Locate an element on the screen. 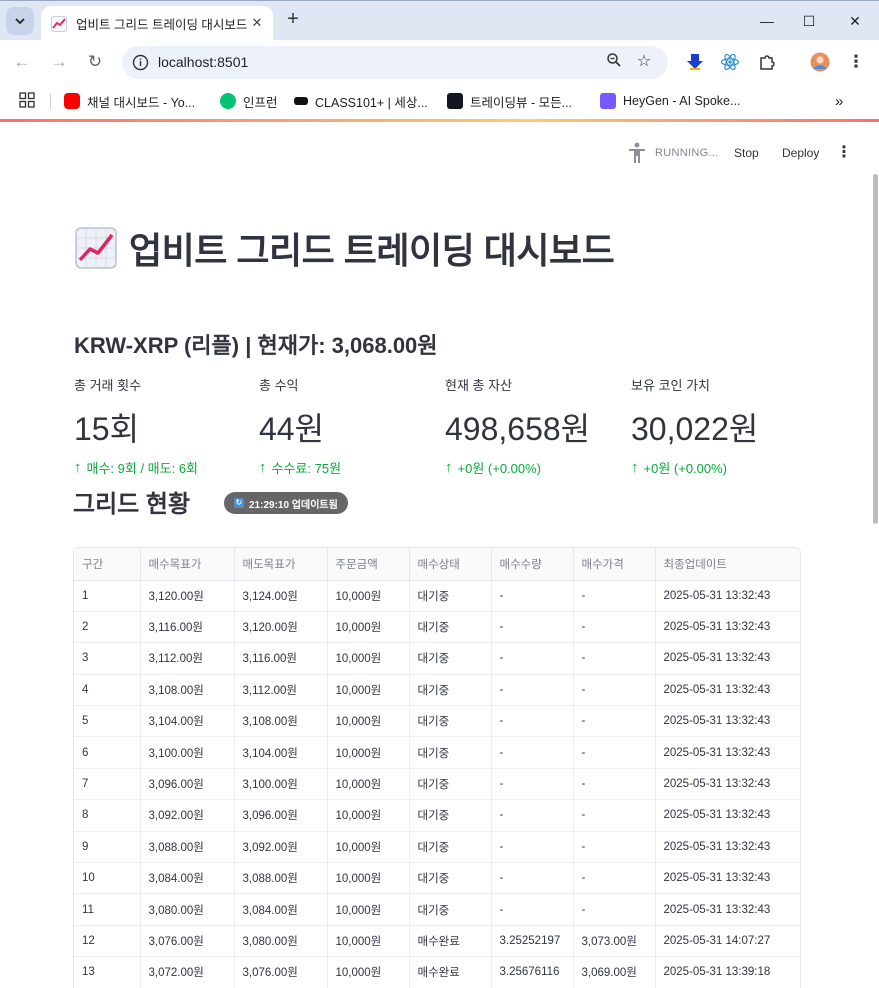 The height and width of the screenshot is (988, 879). table-cell: 3,116.00원 is located at coordinates (187, 627).